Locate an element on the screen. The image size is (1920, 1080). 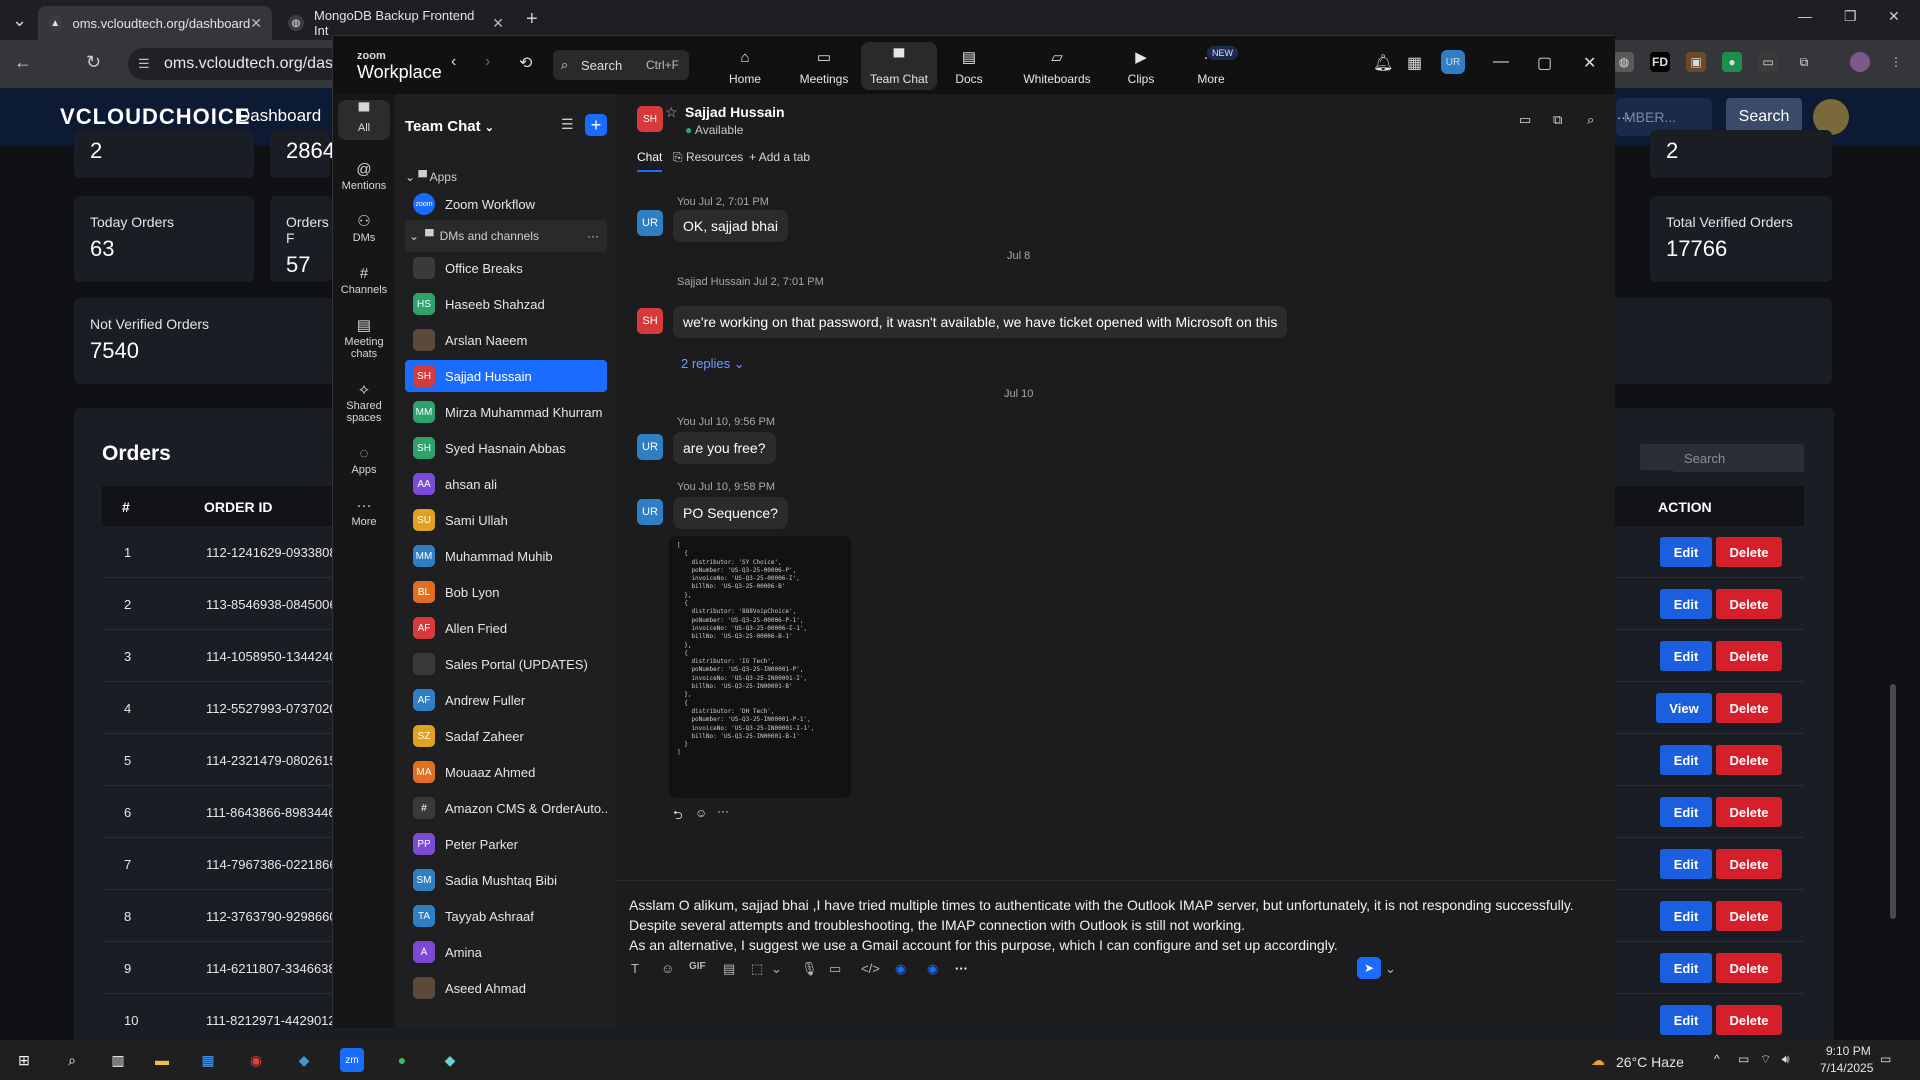
view-button: View is located at coordinates (1684, 708).